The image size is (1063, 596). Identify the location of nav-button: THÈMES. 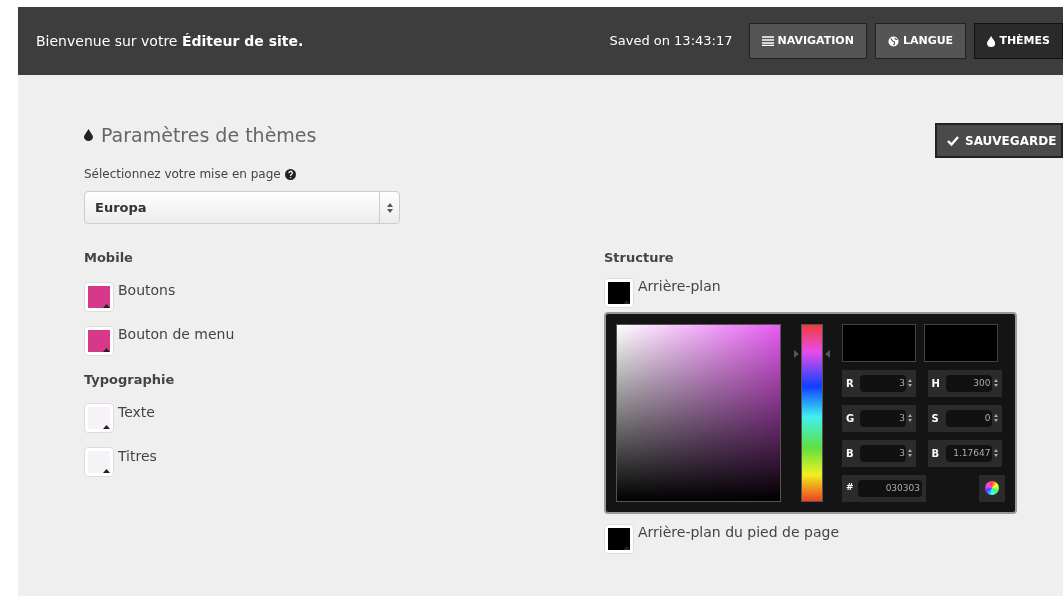
(1018, 41).